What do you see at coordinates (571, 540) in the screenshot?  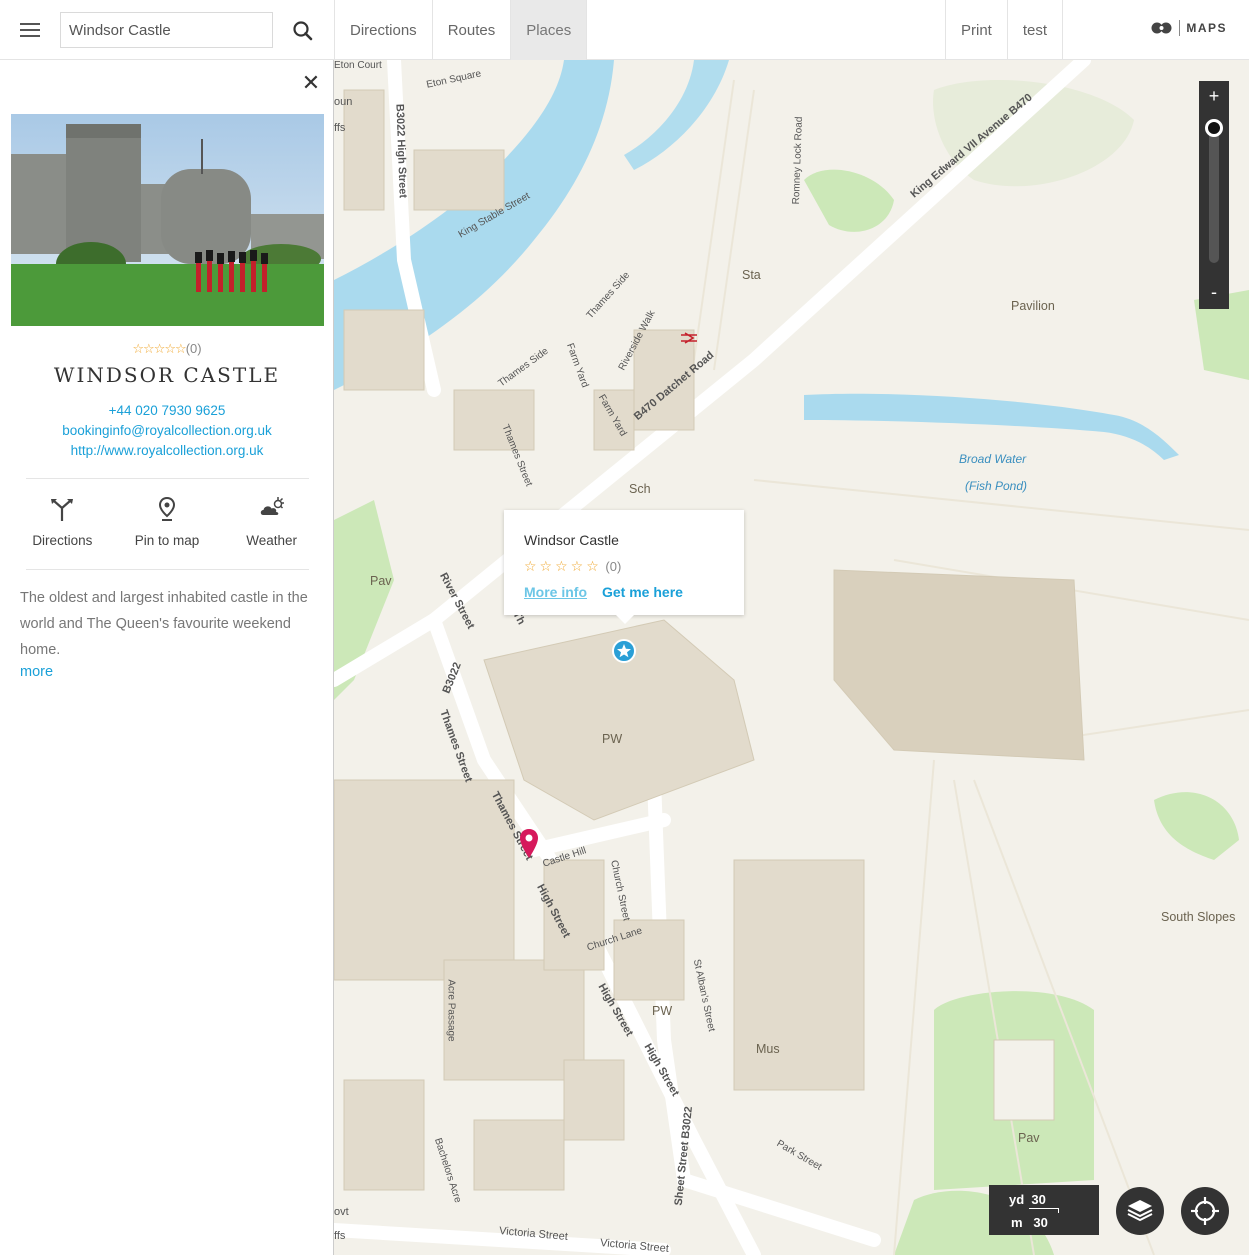 I see `popup-title: Windsor Castle` at bounding box center [571, 540].